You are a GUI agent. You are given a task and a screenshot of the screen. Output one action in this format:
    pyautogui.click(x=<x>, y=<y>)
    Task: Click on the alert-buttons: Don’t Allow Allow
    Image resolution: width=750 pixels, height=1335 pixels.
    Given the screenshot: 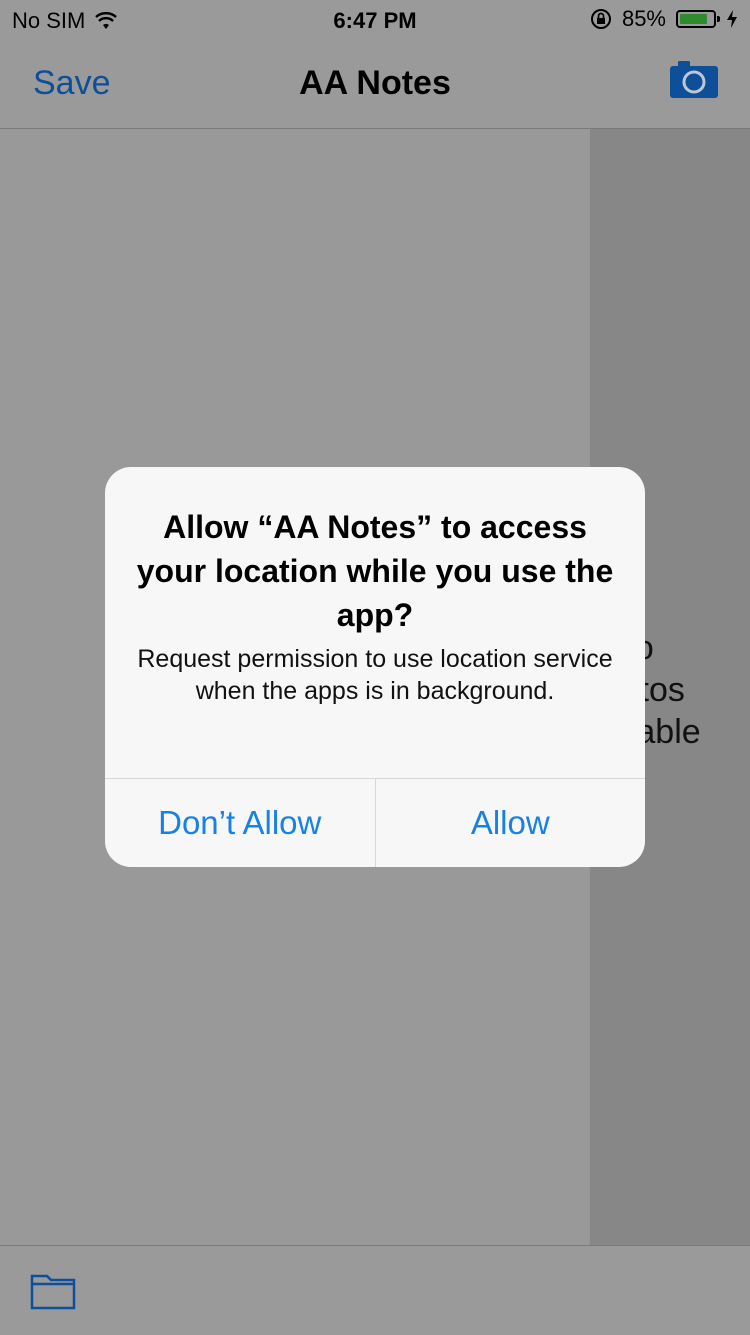 What is the action you would take?
    pyautogui.click(x=375, y=822)
    